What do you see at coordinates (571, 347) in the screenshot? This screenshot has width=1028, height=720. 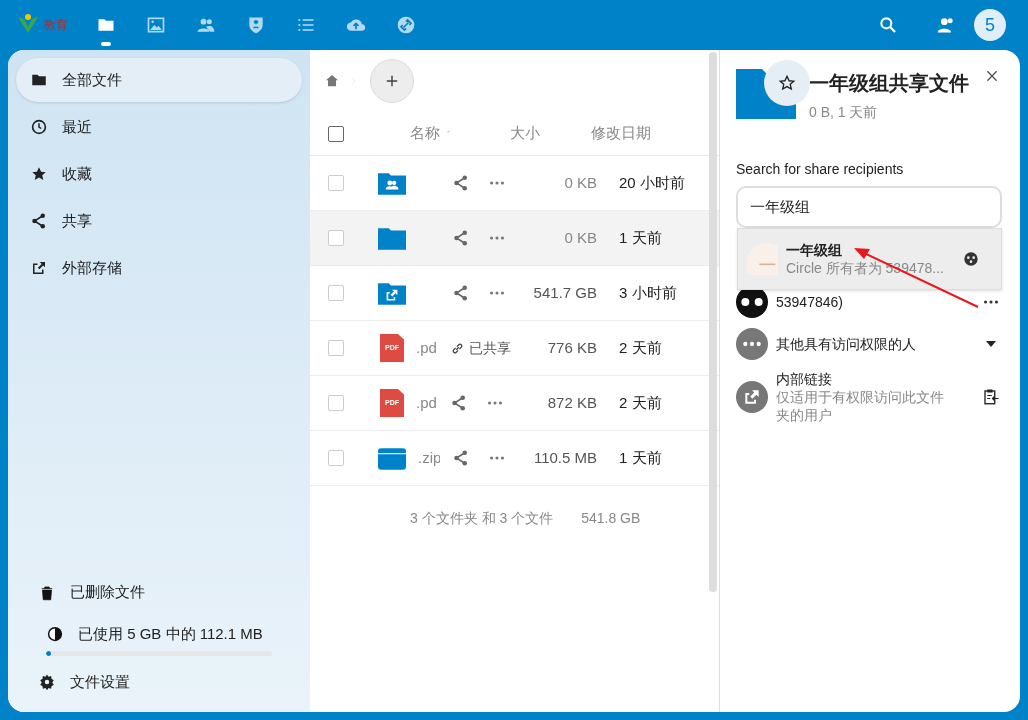 I see `file-size: 776 KB` at bounding box center [571, 347].